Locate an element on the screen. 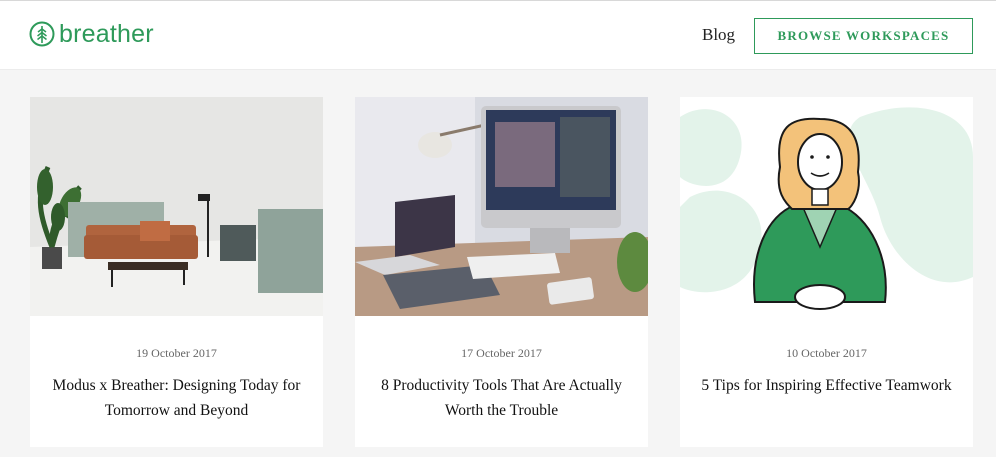  tree-icon is located at coordinates (42, 34).